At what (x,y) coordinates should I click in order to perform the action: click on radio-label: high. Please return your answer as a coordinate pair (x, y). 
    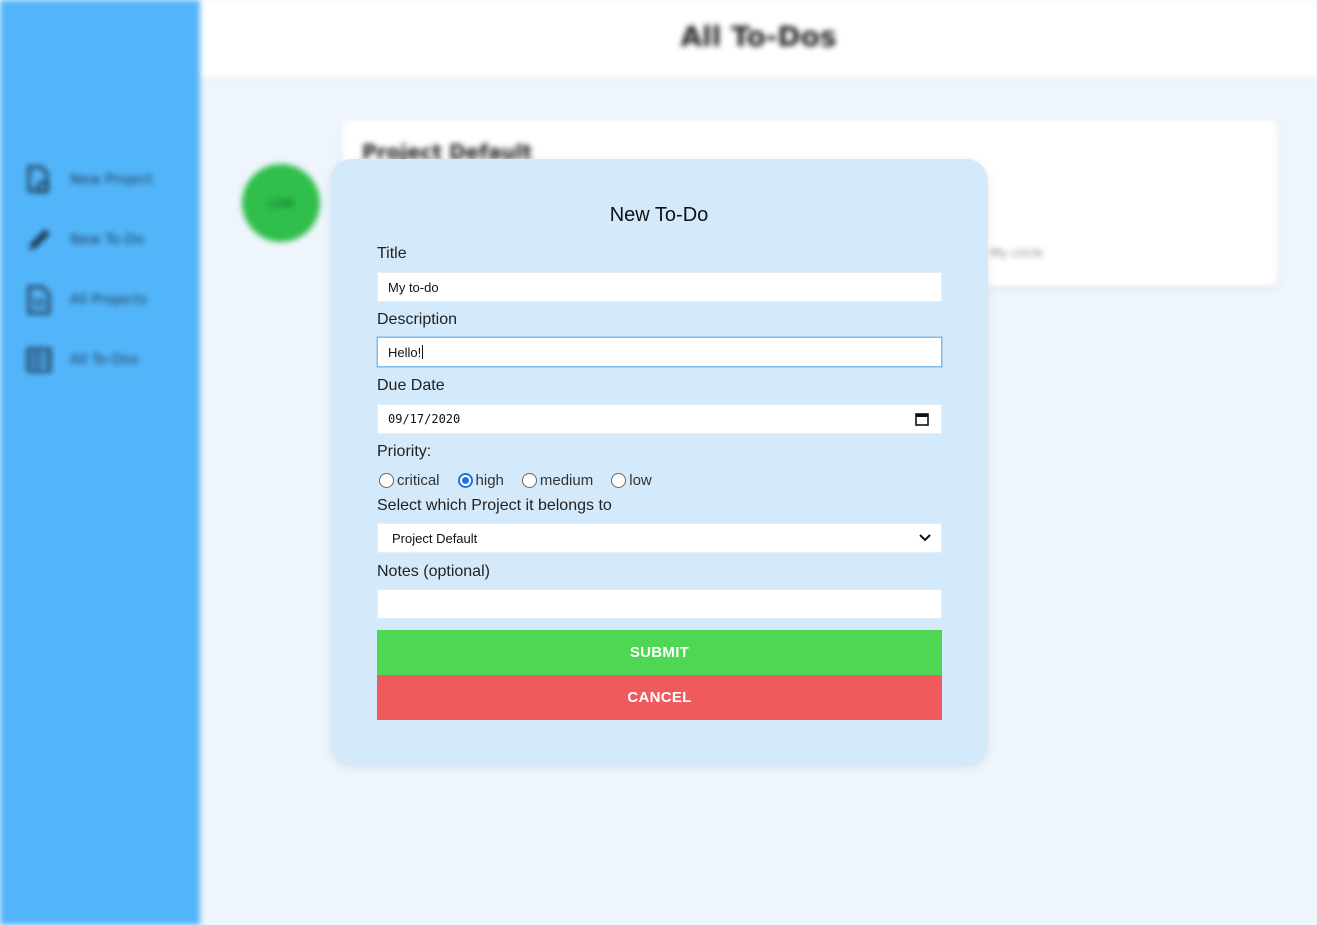
    Looking at the image, I should click on (489, 480).